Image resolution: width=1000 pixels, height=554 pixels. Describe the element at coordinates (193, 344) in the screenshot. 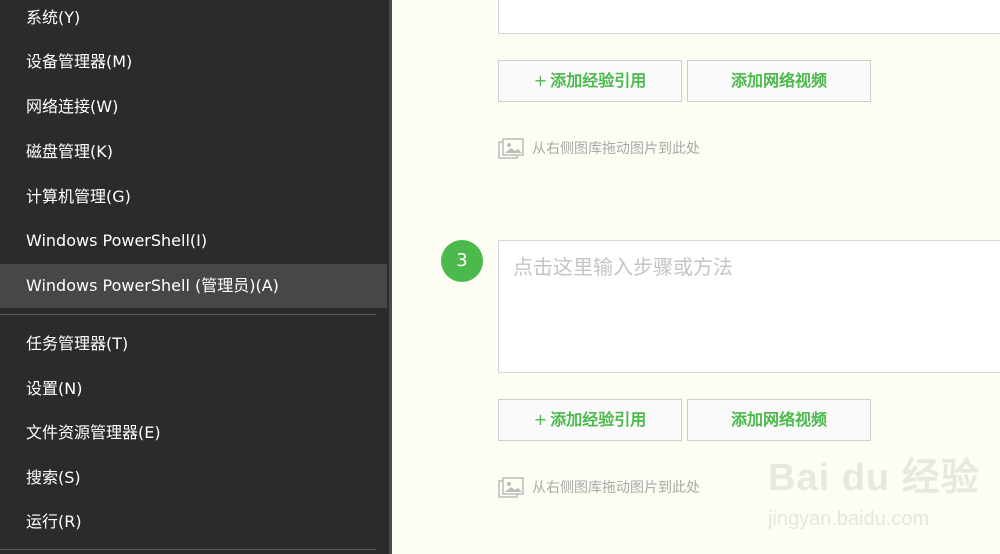

I see `menu-item-task-manager: 任务管理器(T)` at that location.